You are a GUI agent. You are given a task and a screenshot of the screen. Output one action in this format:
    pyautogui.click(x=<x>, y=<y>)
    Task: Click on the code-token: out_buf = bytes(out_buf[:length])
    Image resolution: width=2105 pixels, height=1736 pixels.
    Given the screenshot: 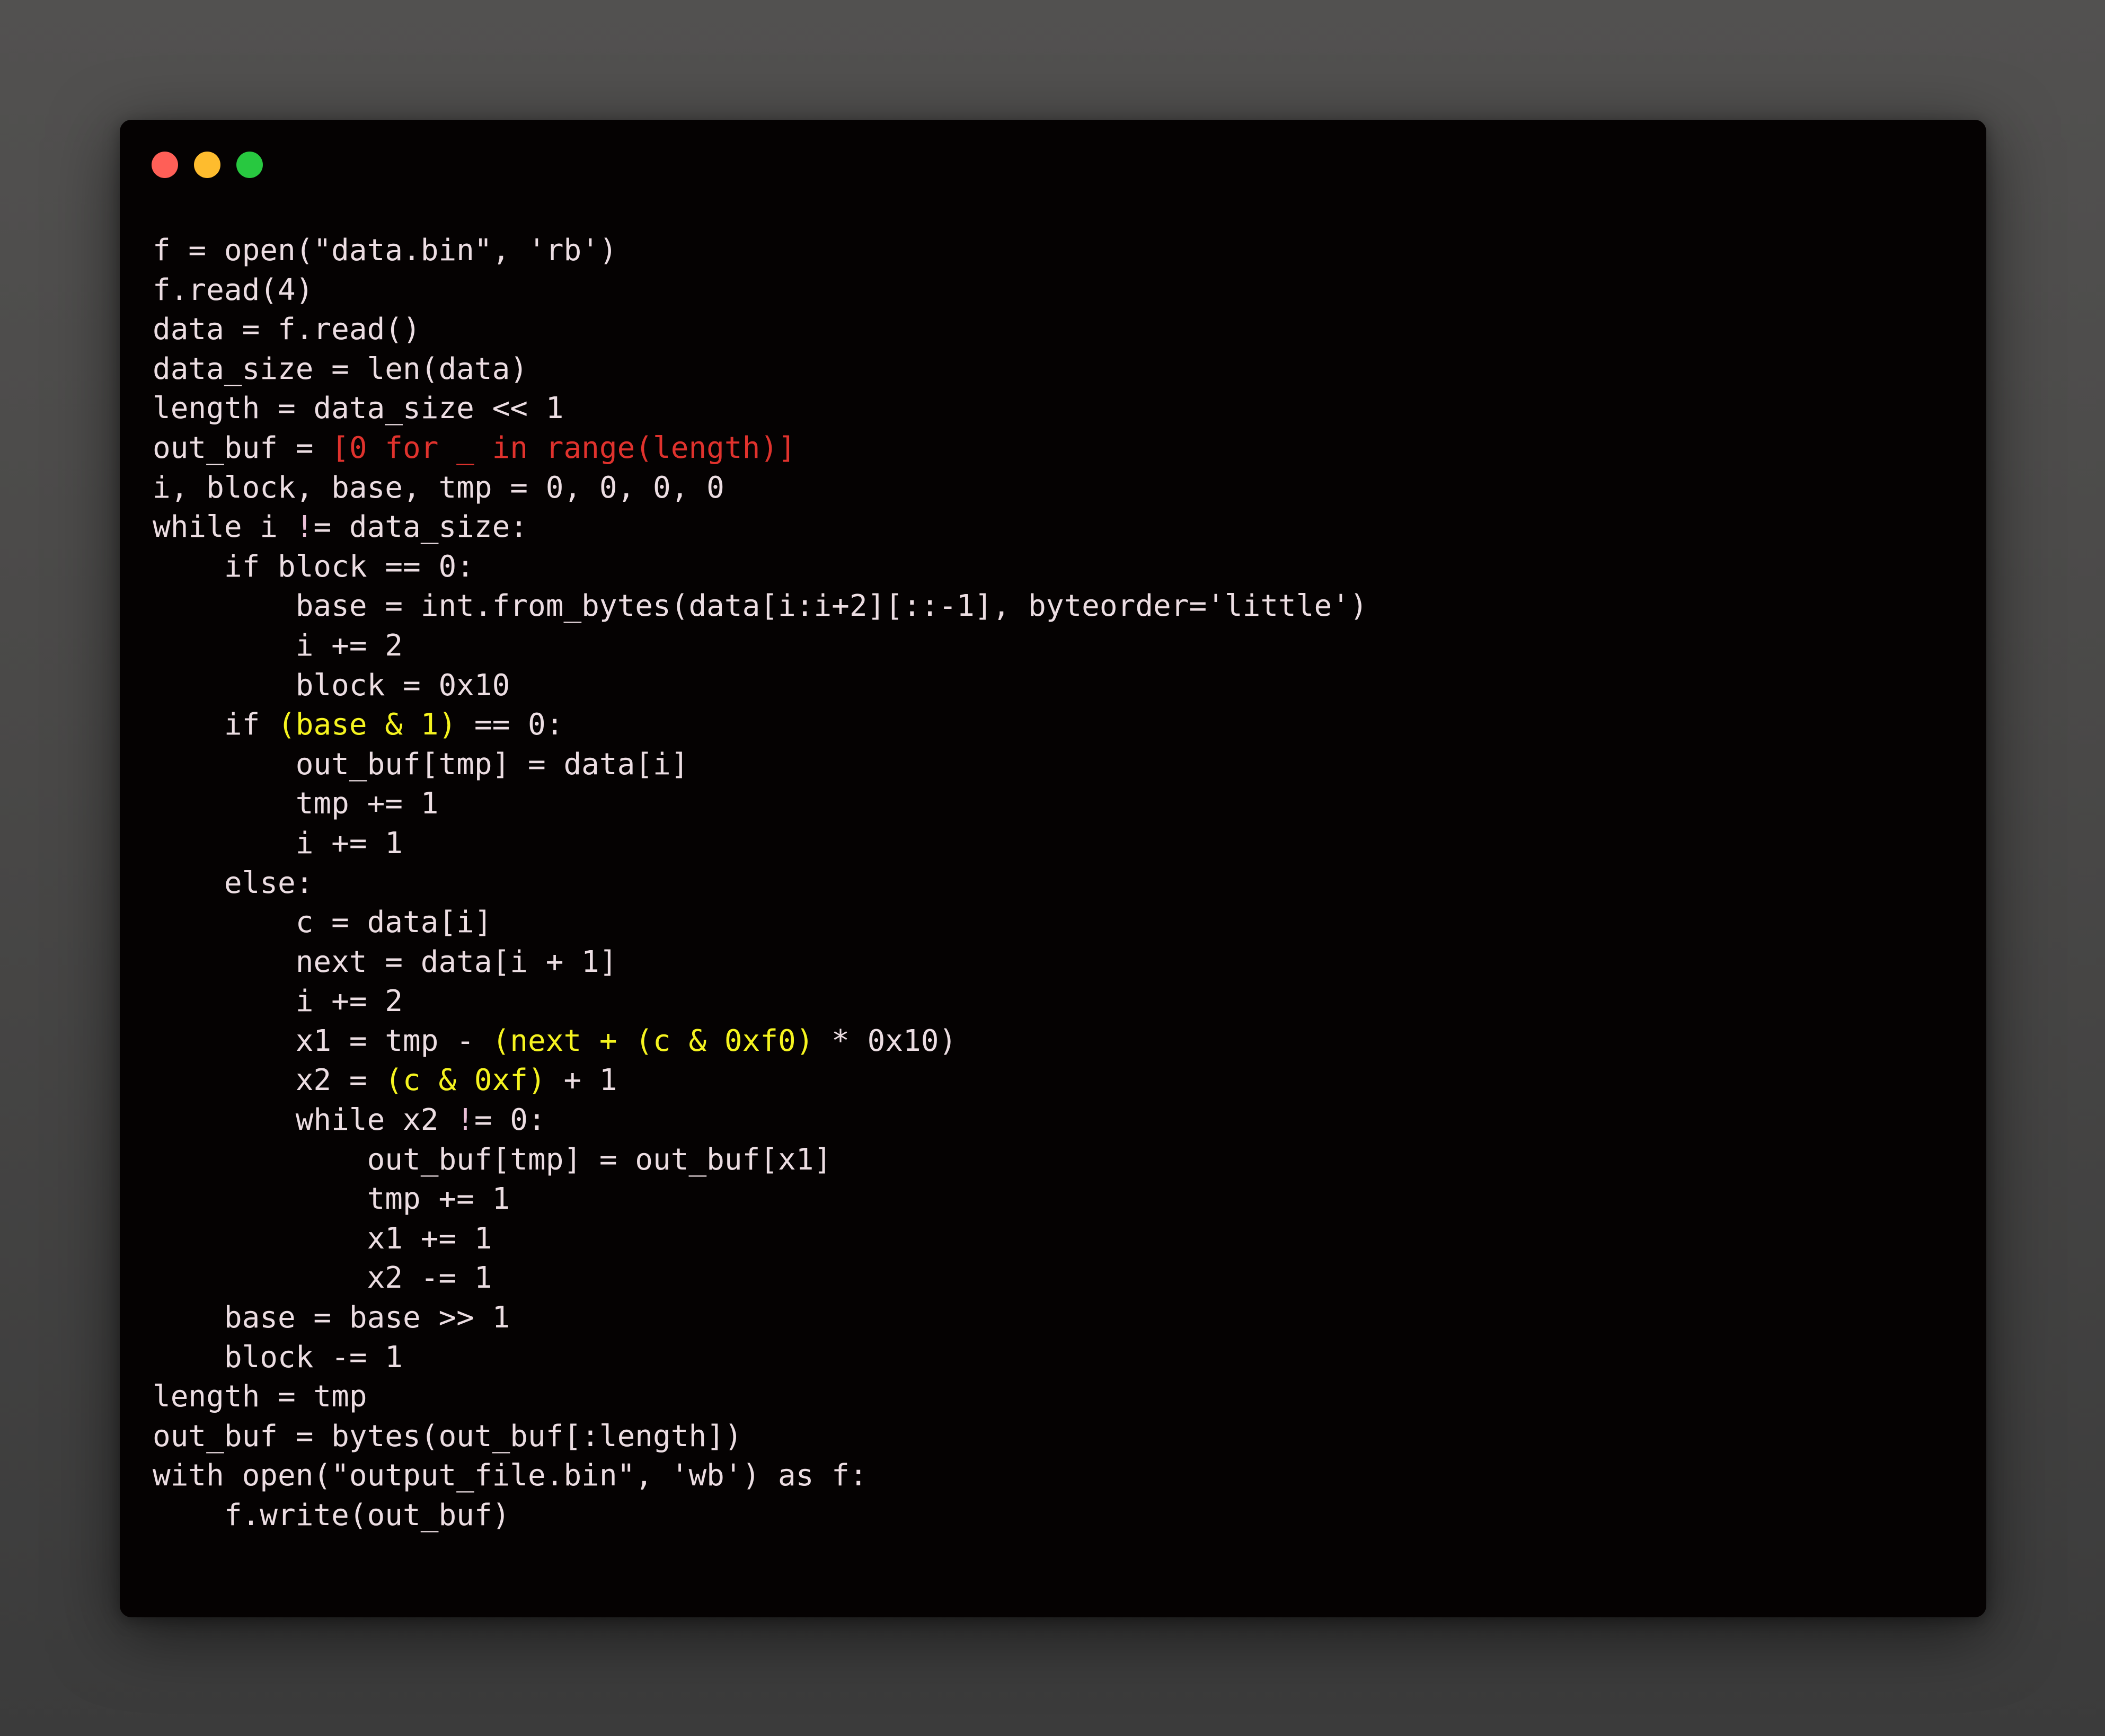 What is the action you would take?
    pyautogui.click(x=447, y=1436)
    